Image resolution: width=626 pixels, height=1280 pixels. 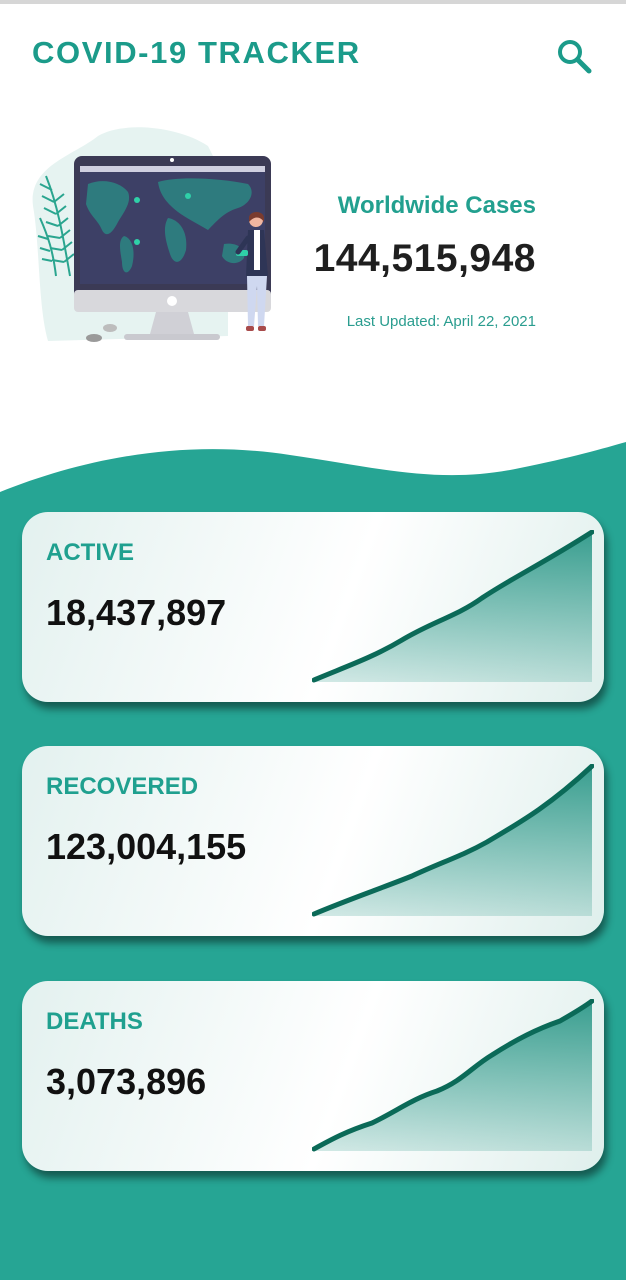 I want to click on deaths-card: DEATHS 3,073,896, so click(x=313, y=1076).